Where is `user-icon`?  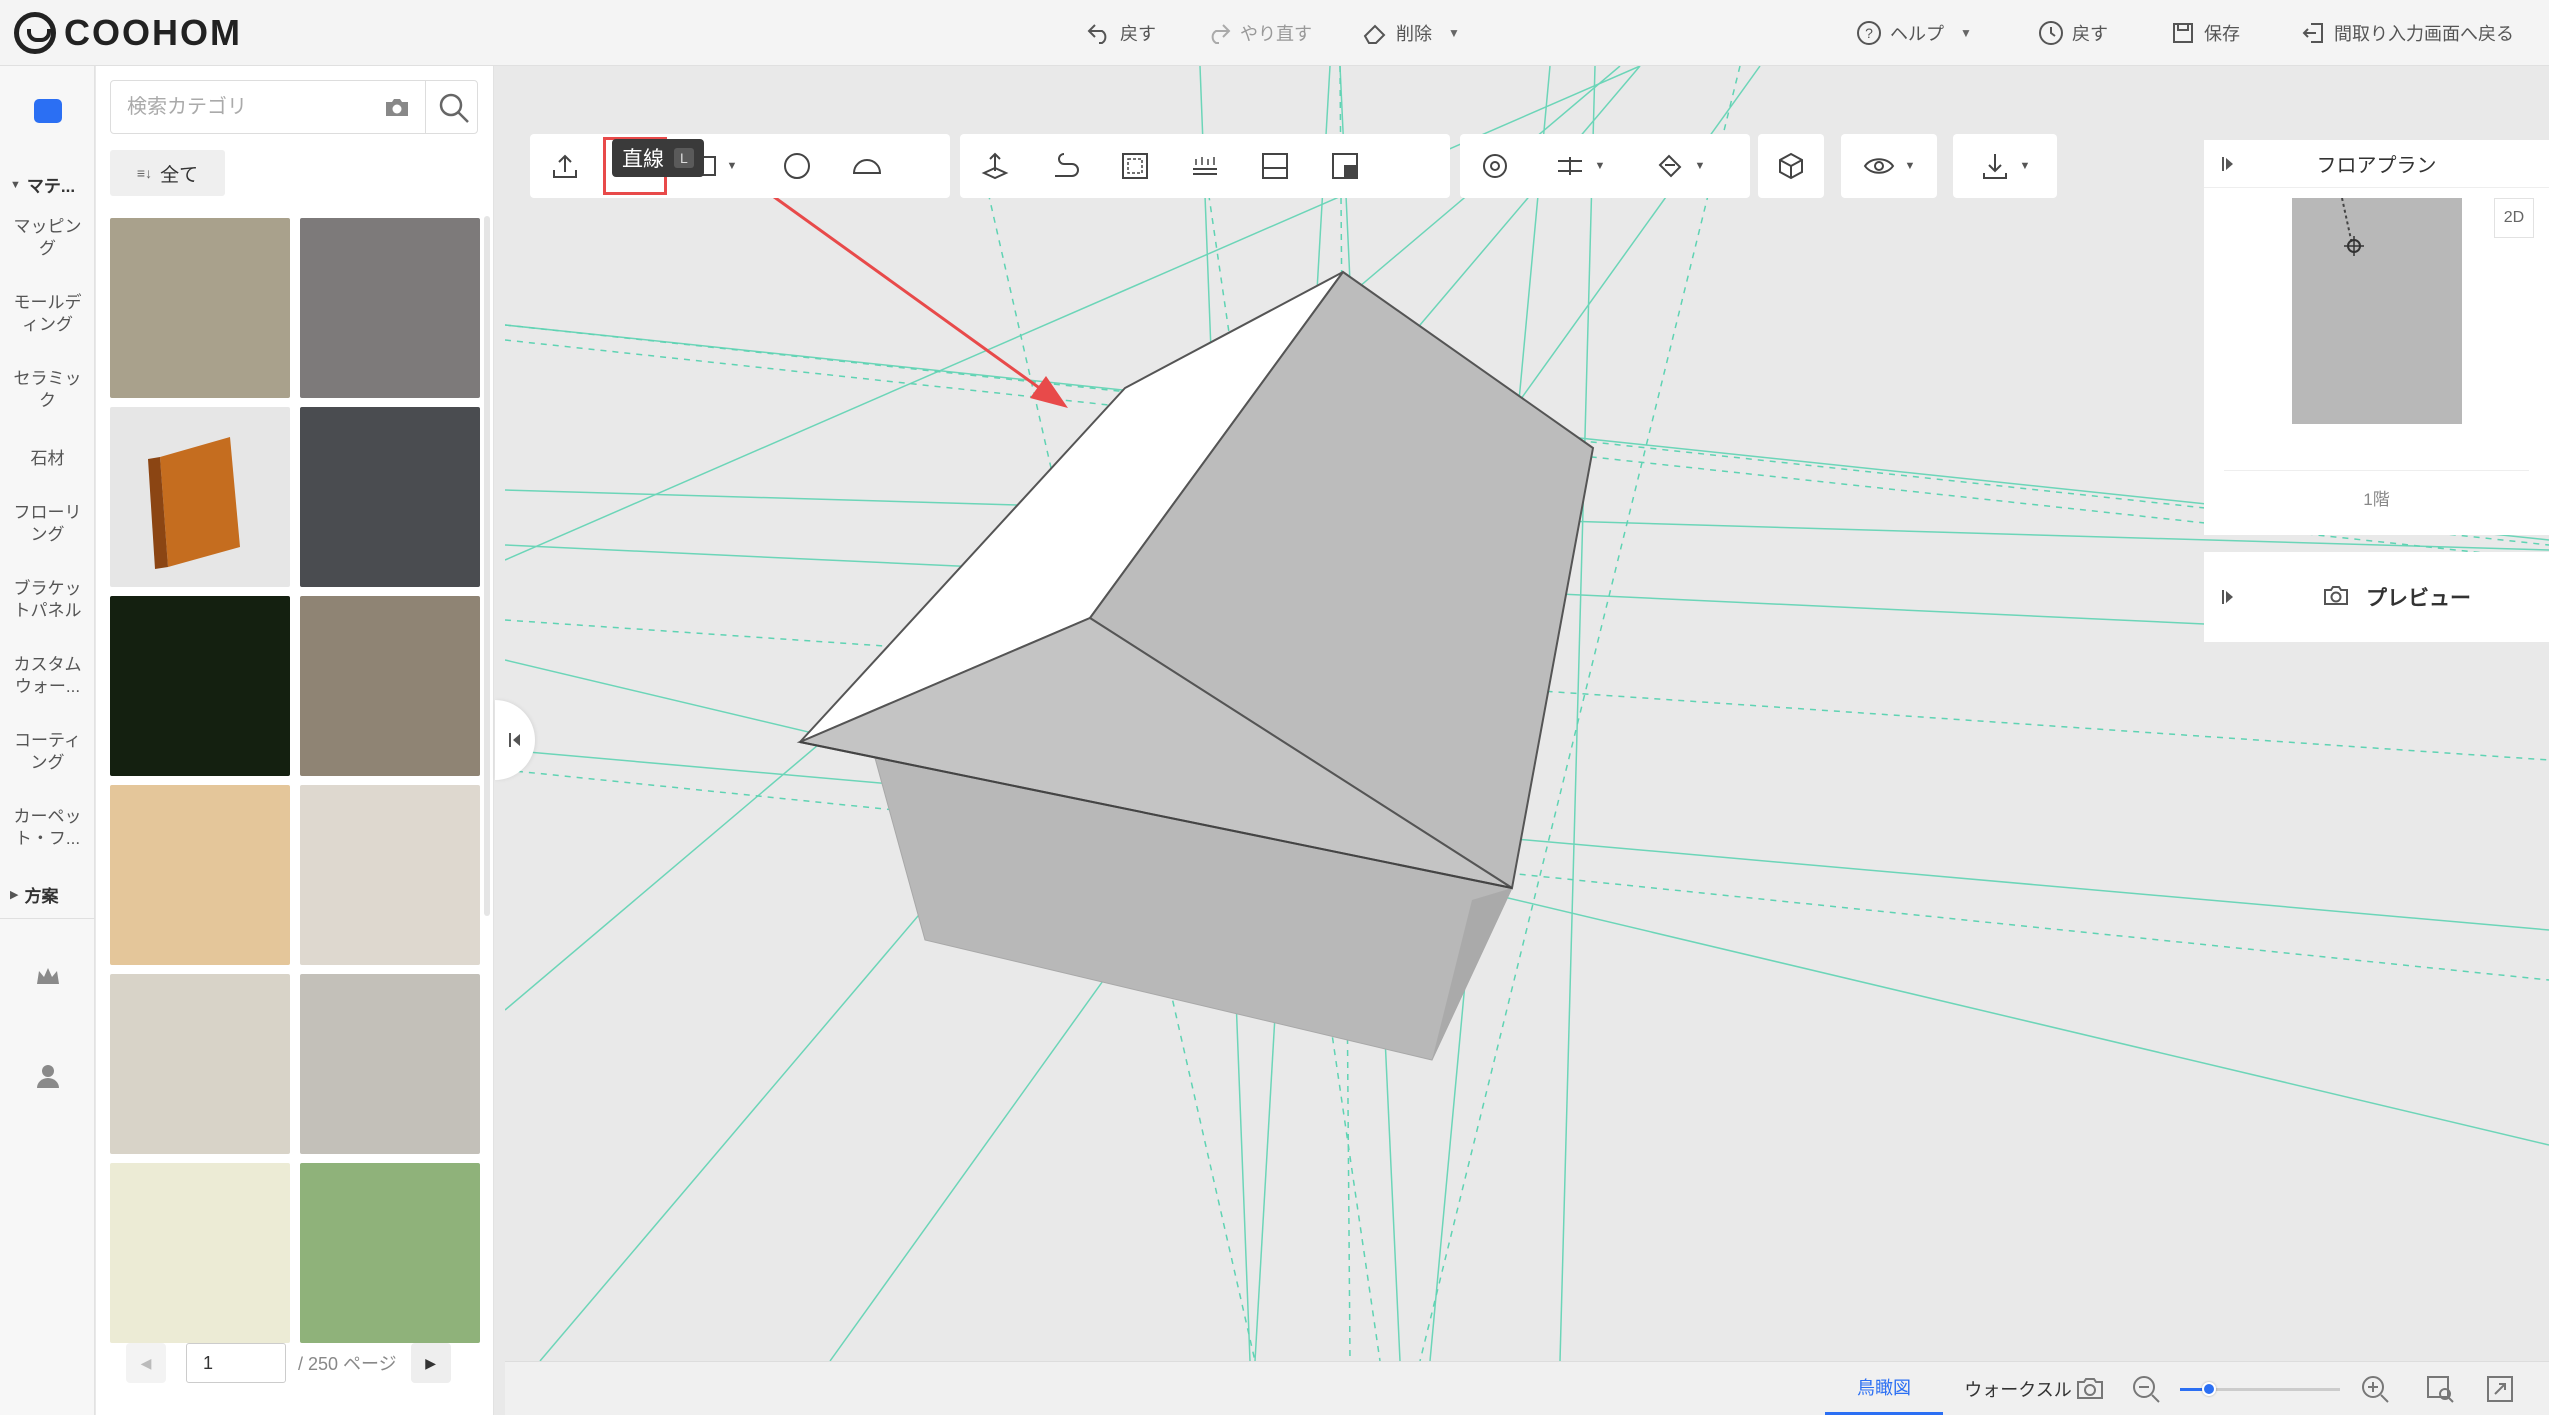 user-icon is located at coordinates (48, 1076).